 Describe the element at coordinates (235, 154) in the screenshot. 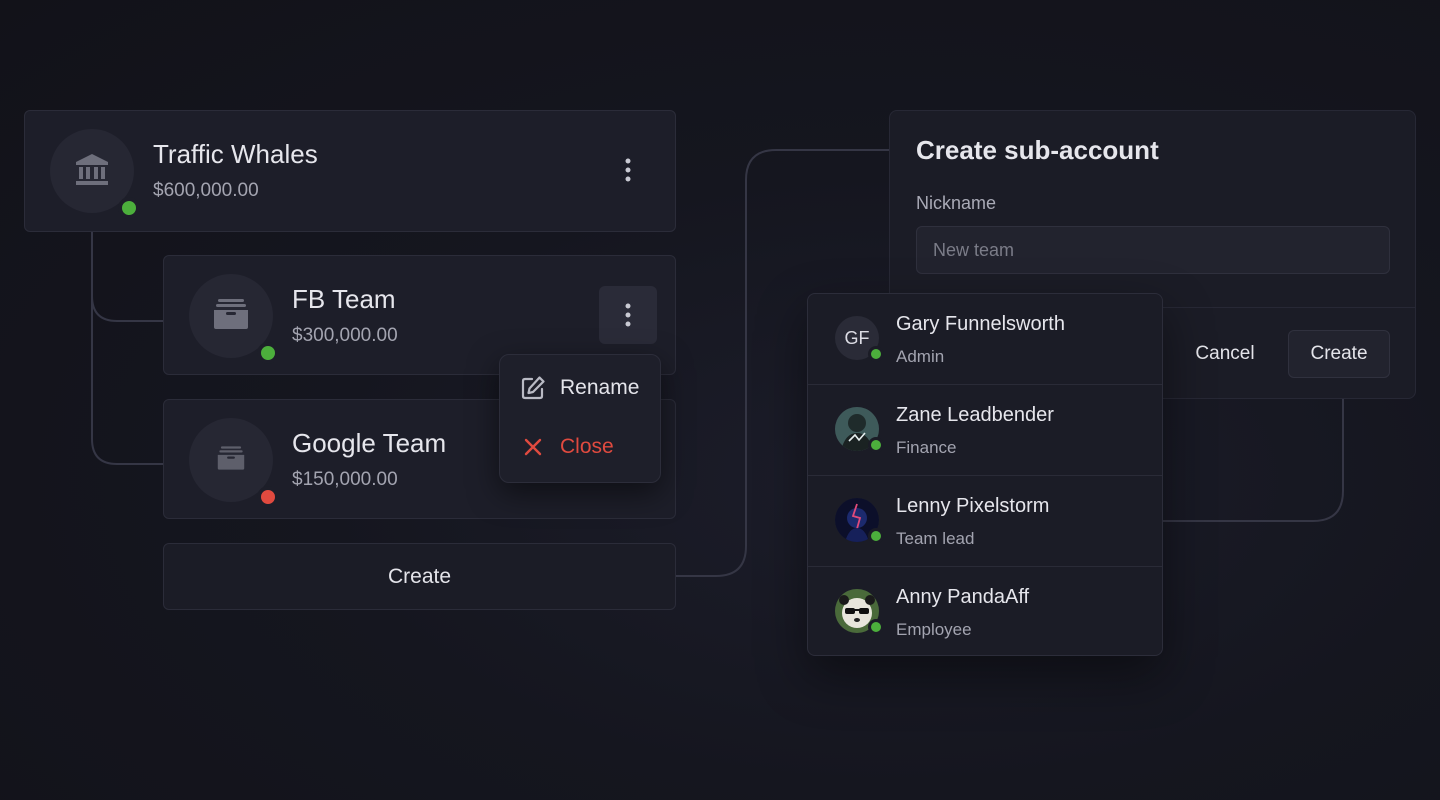

I see `account-name: Traffic Whales` at that location.